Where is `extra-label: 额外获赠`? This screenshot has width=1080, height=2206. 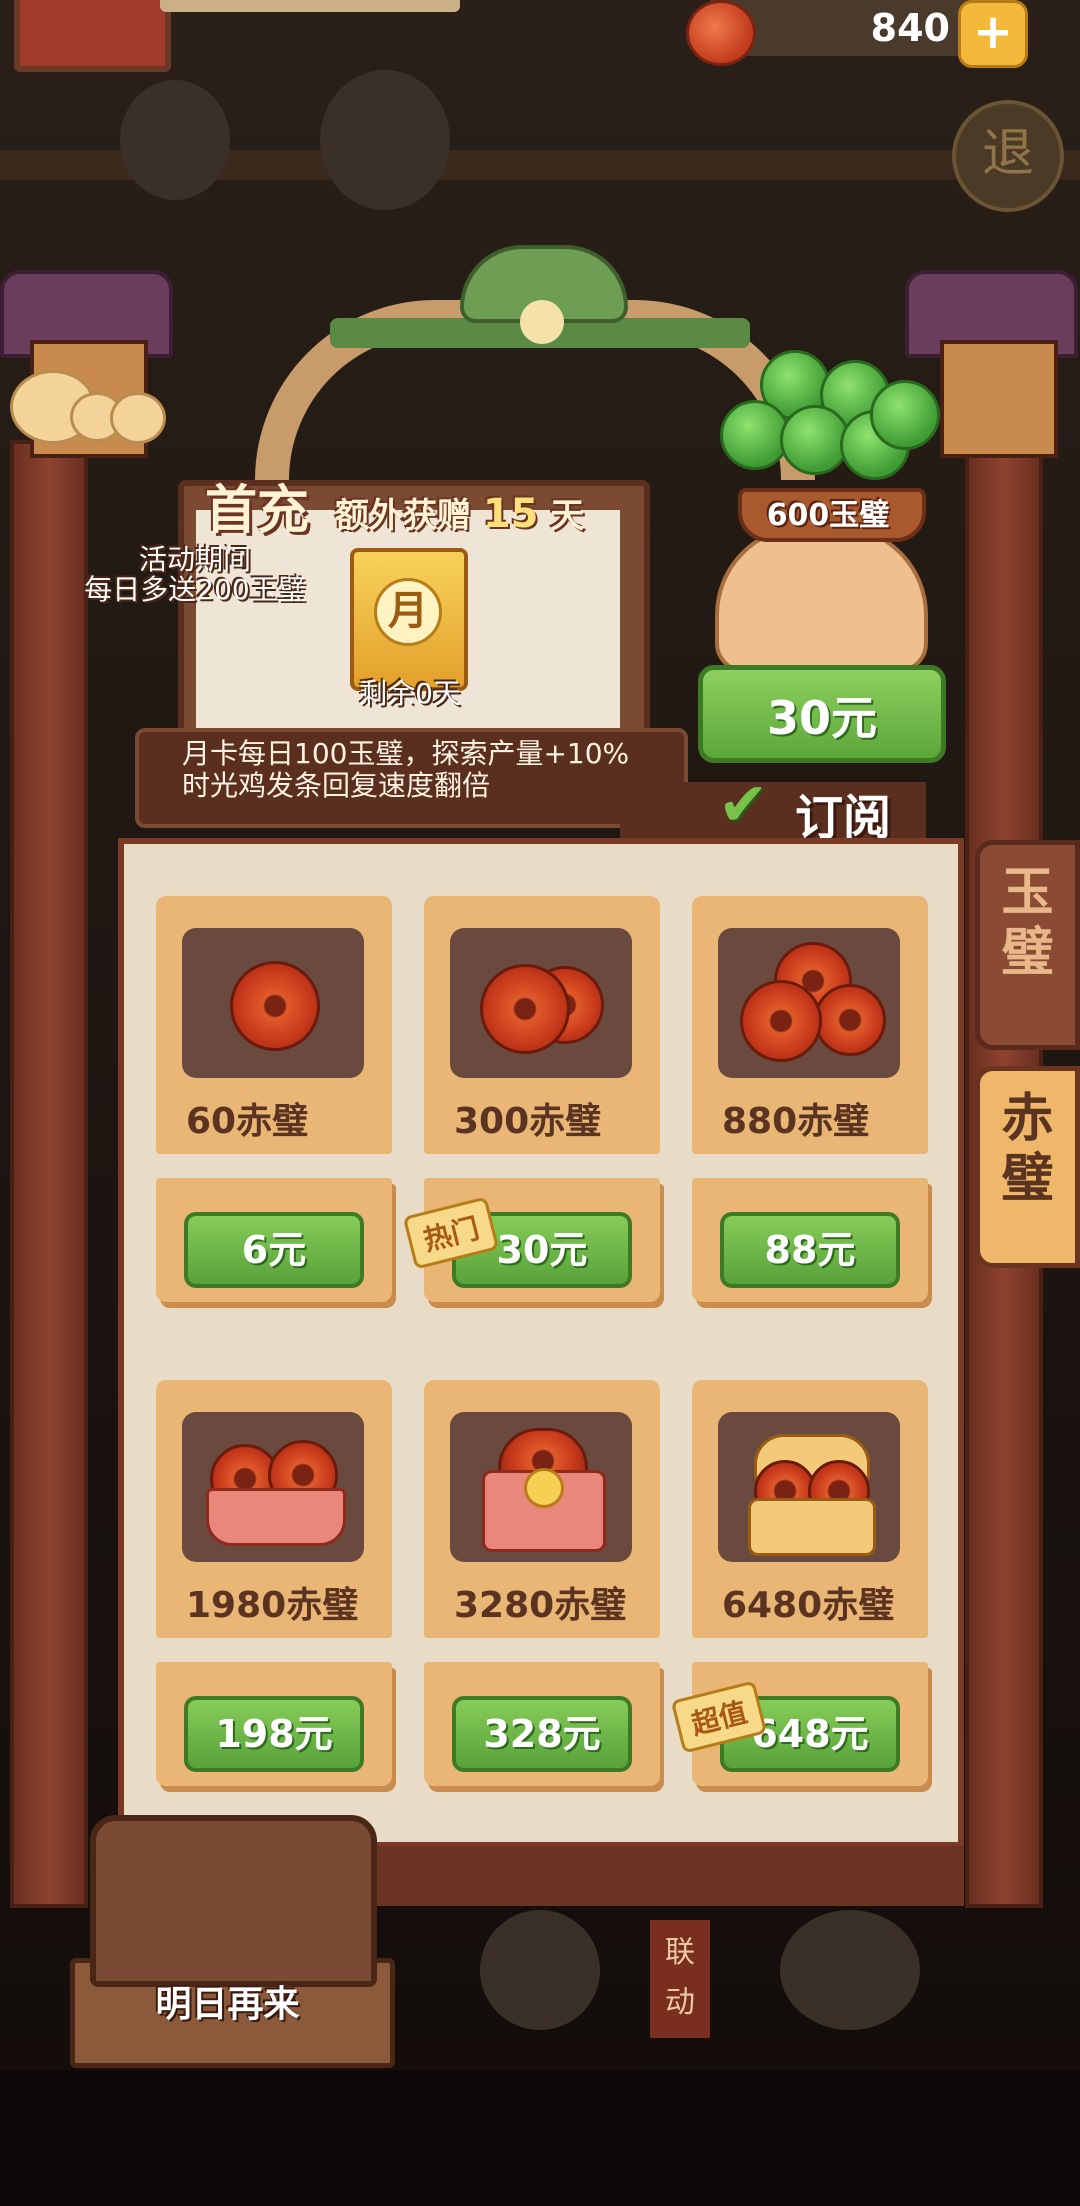
extra-label: 额外获赠 is located at coordinates (403, 516).